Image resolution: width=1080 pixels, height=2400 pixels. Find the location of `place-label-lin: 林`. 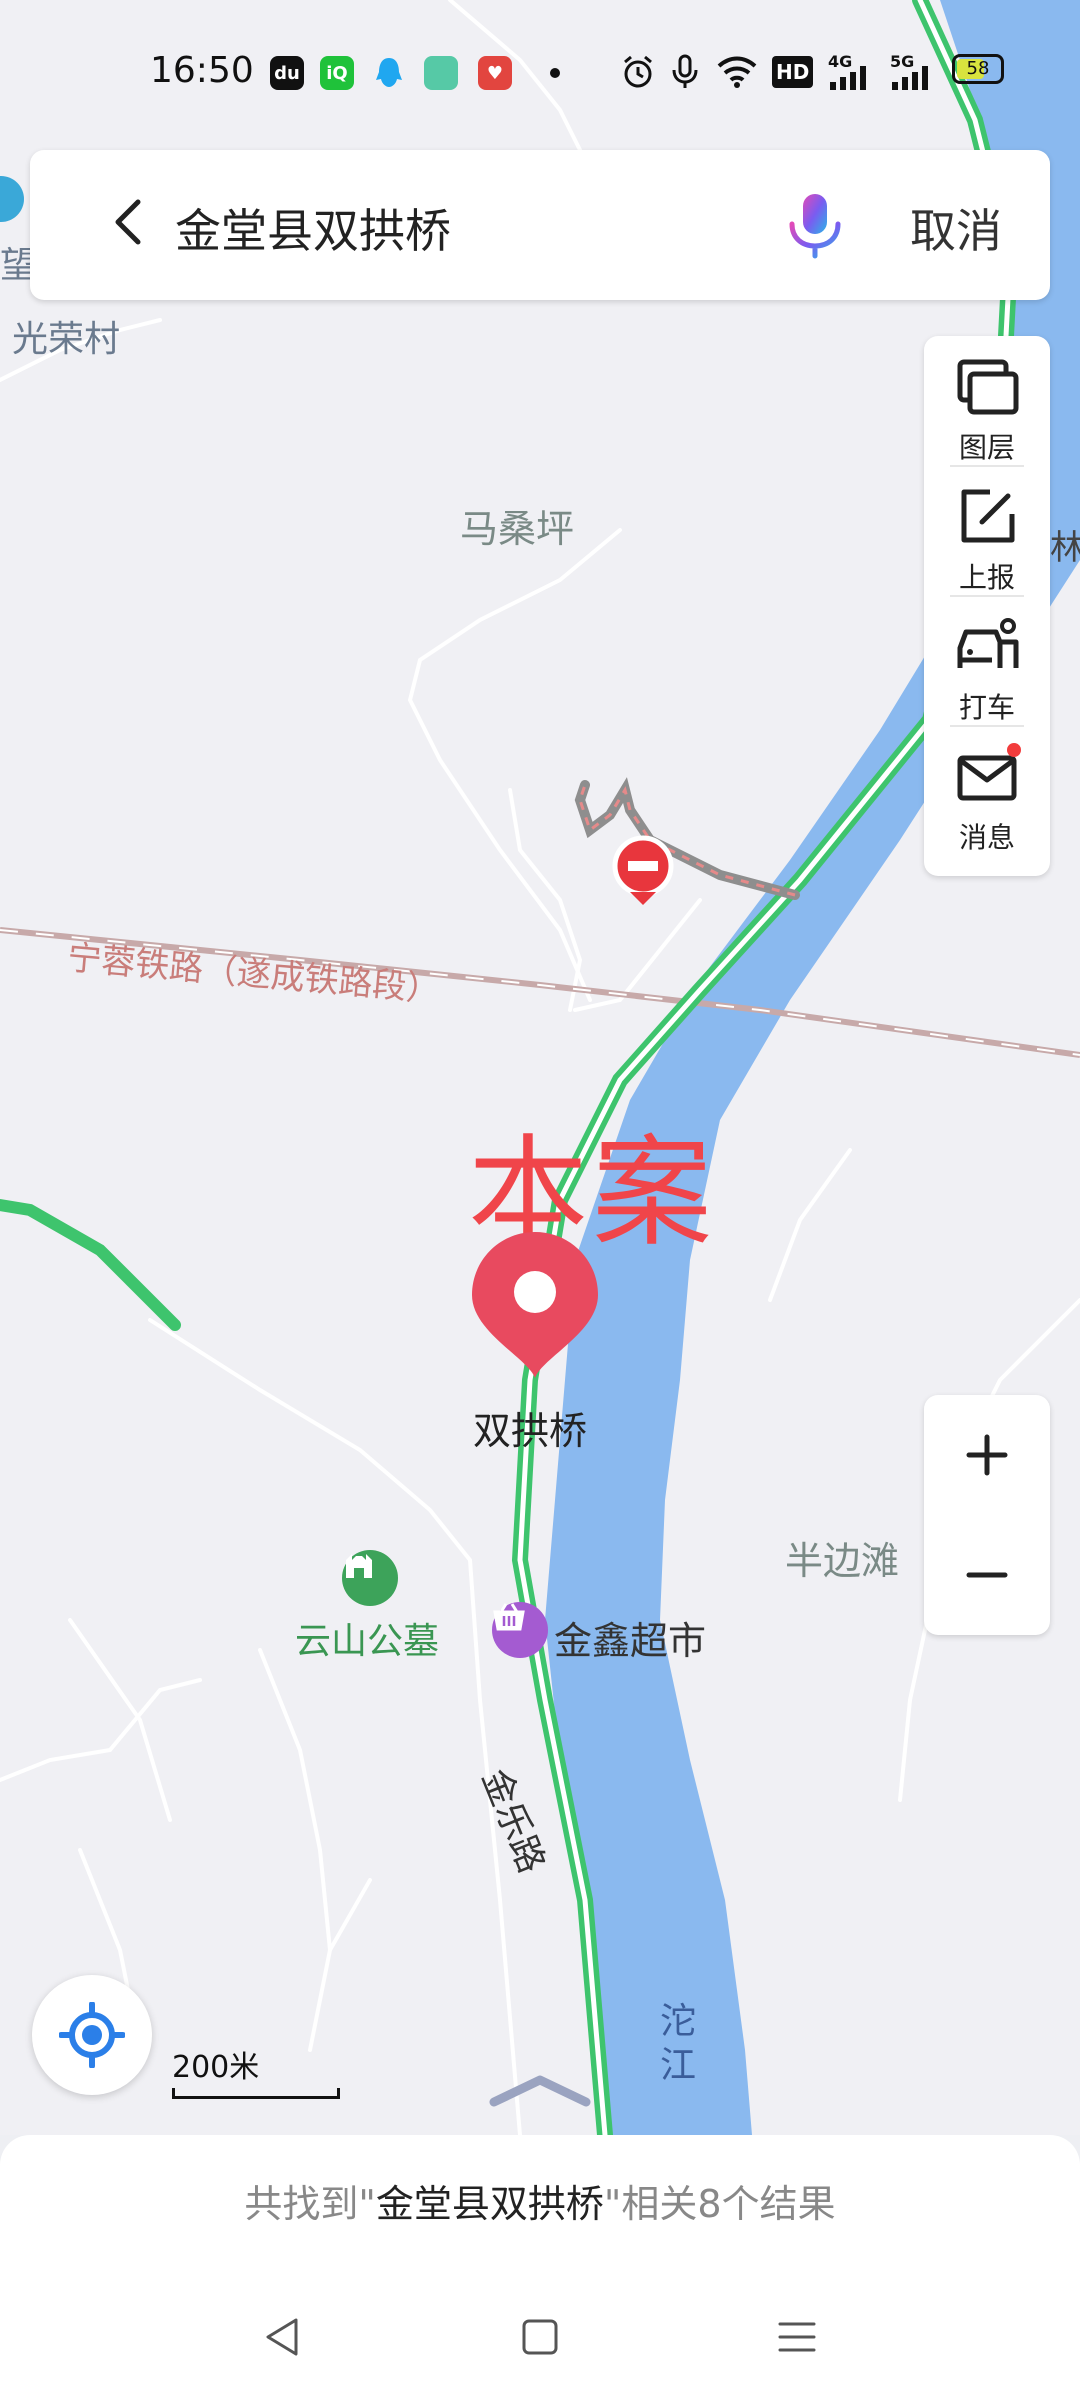

place-label-lin: 林 is located at coordinates (1065, 548).